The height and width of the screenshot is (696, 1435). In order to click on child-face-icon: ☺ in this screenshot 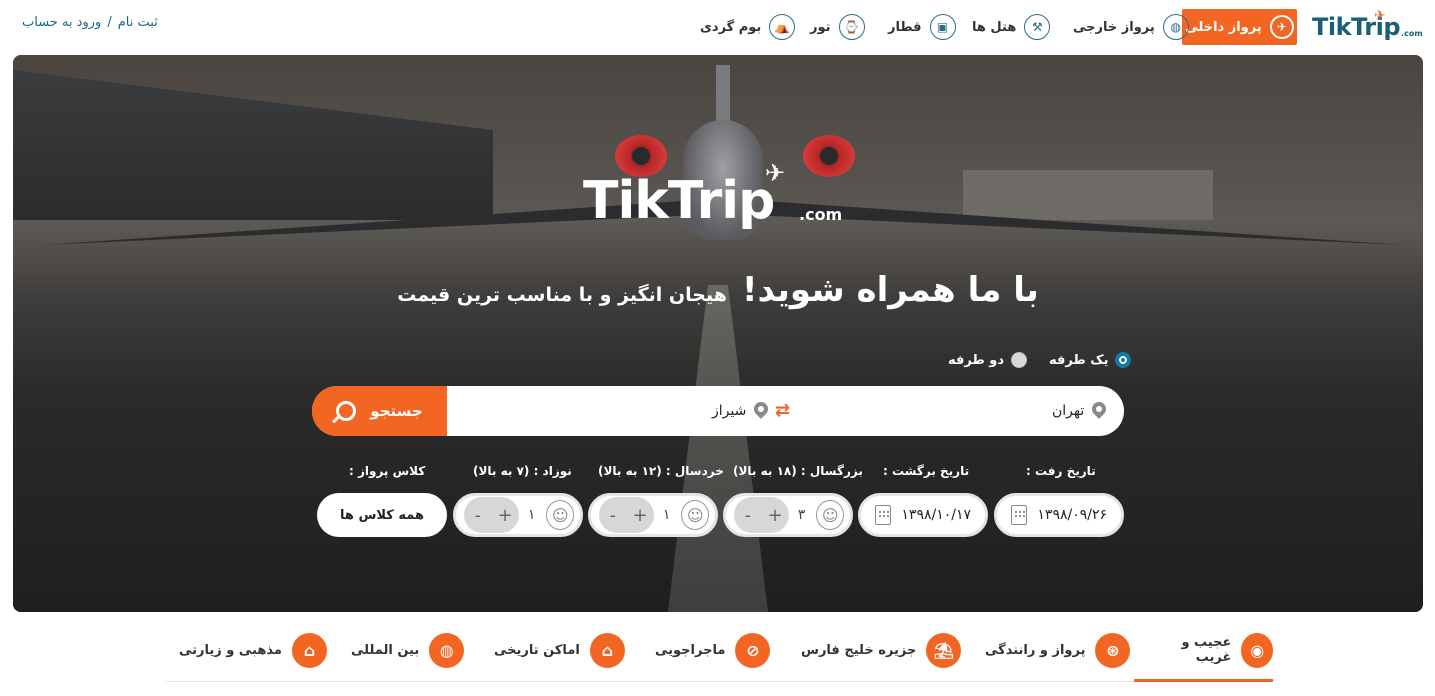, I will do `click(695, 515)`.